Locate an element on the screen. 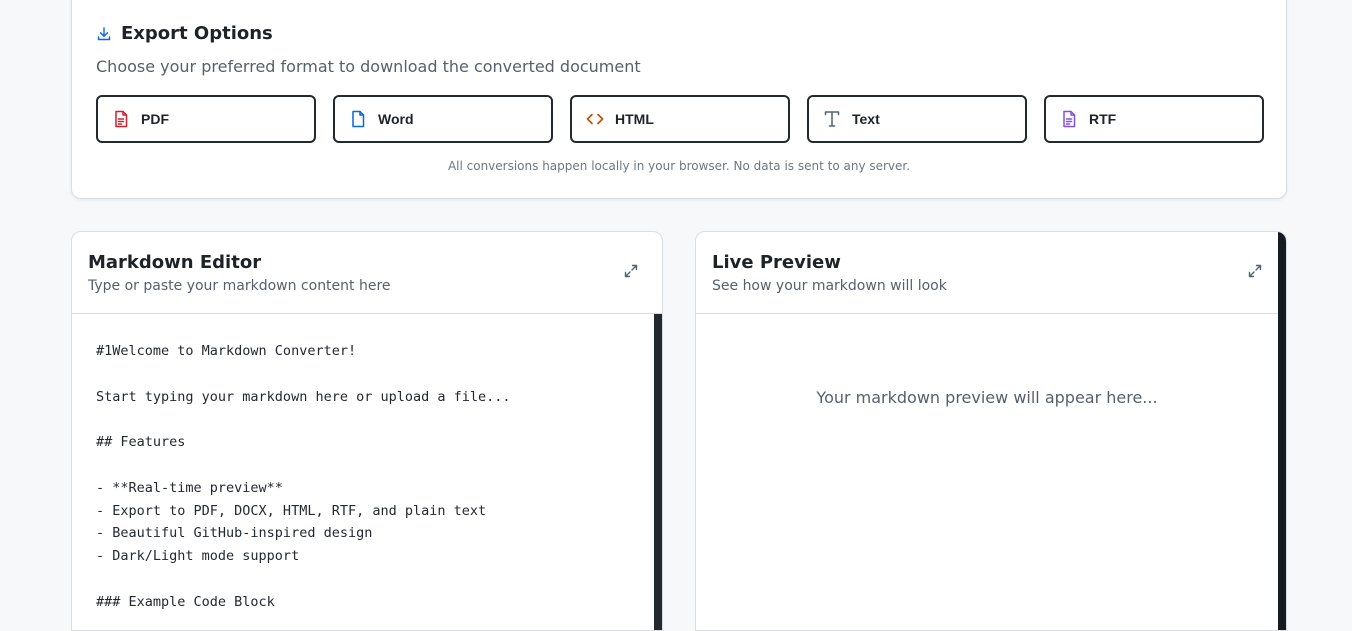 The image size is (1352, 631). expand-preview-button is located at coordinates (1255, 271).